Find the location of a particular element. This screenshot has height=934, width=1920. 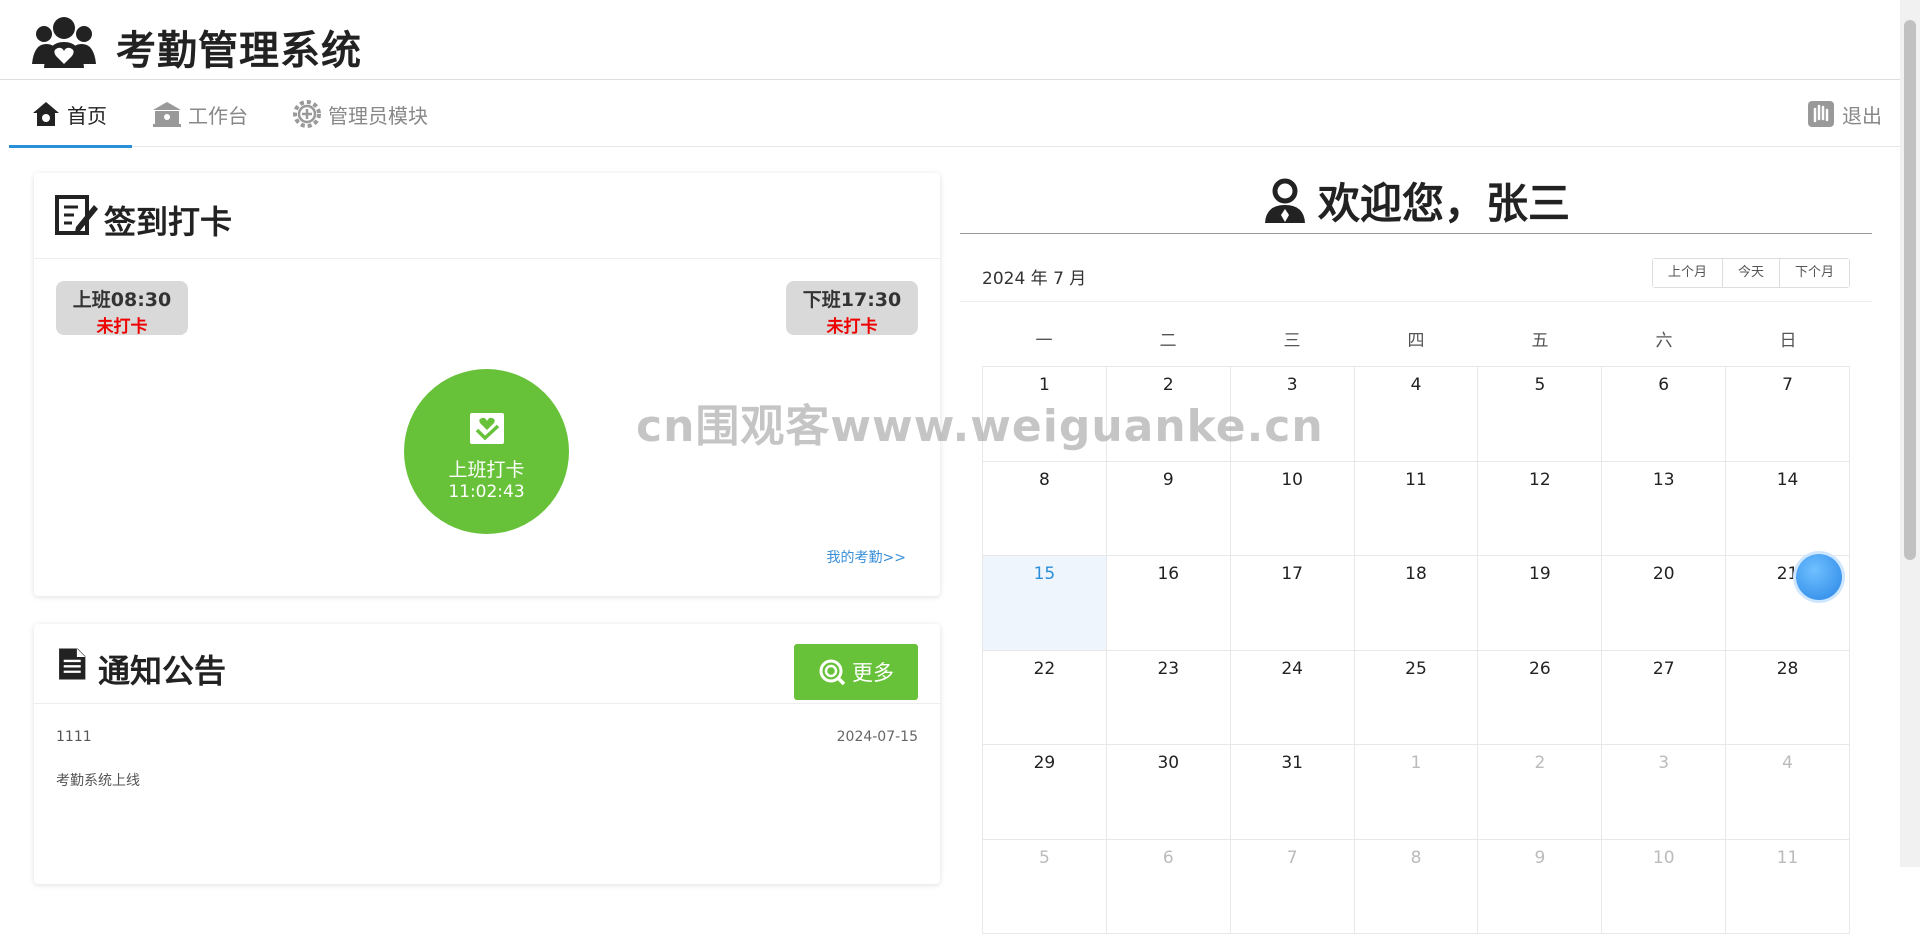

weekday: 六 is located at coordinates (1664, 343).